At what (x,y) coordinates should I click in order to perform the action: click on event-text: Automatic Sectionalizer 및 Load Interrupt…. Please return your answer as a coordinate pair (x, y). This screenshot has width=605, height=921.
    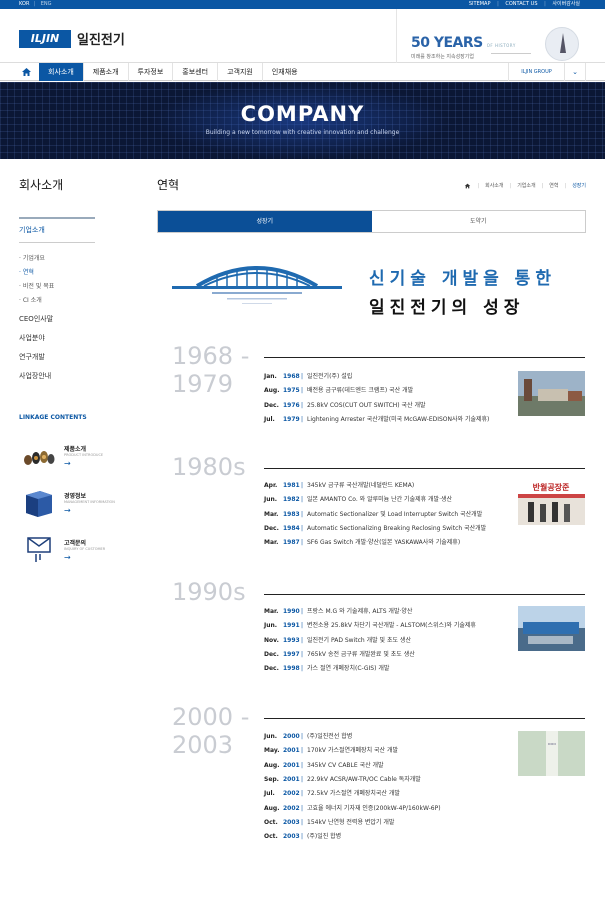
    Looking at the image, I should click on (395, 514).